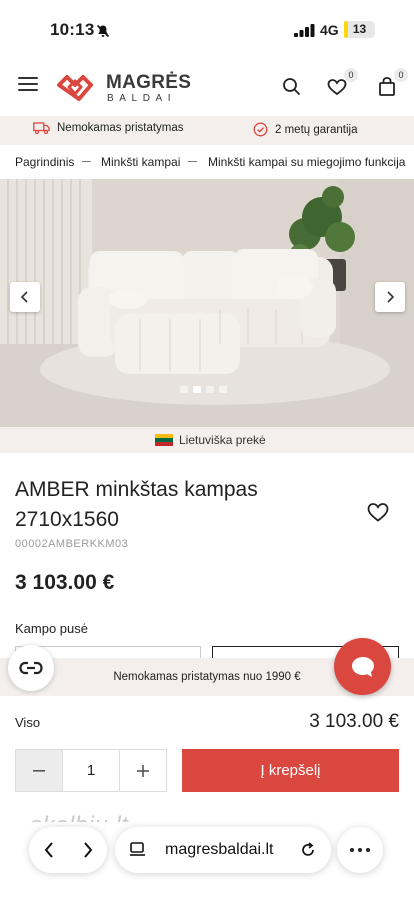  I want to click on quantity-stepper: 1, so click(91, 770).